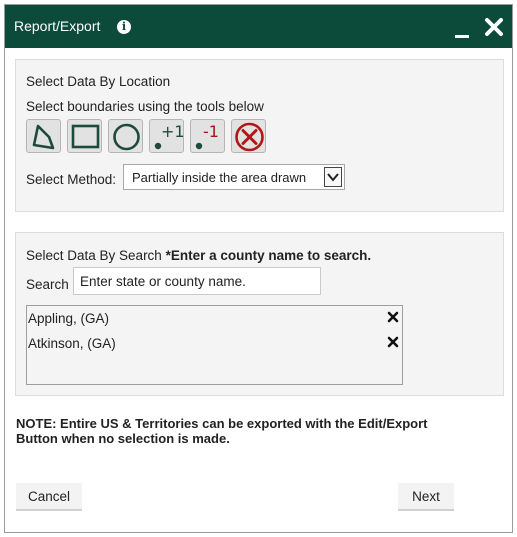  What do you see at coordinates (124, 27) in the screenshot?
I see `info-icon: i` at bounding box center [124, 27].